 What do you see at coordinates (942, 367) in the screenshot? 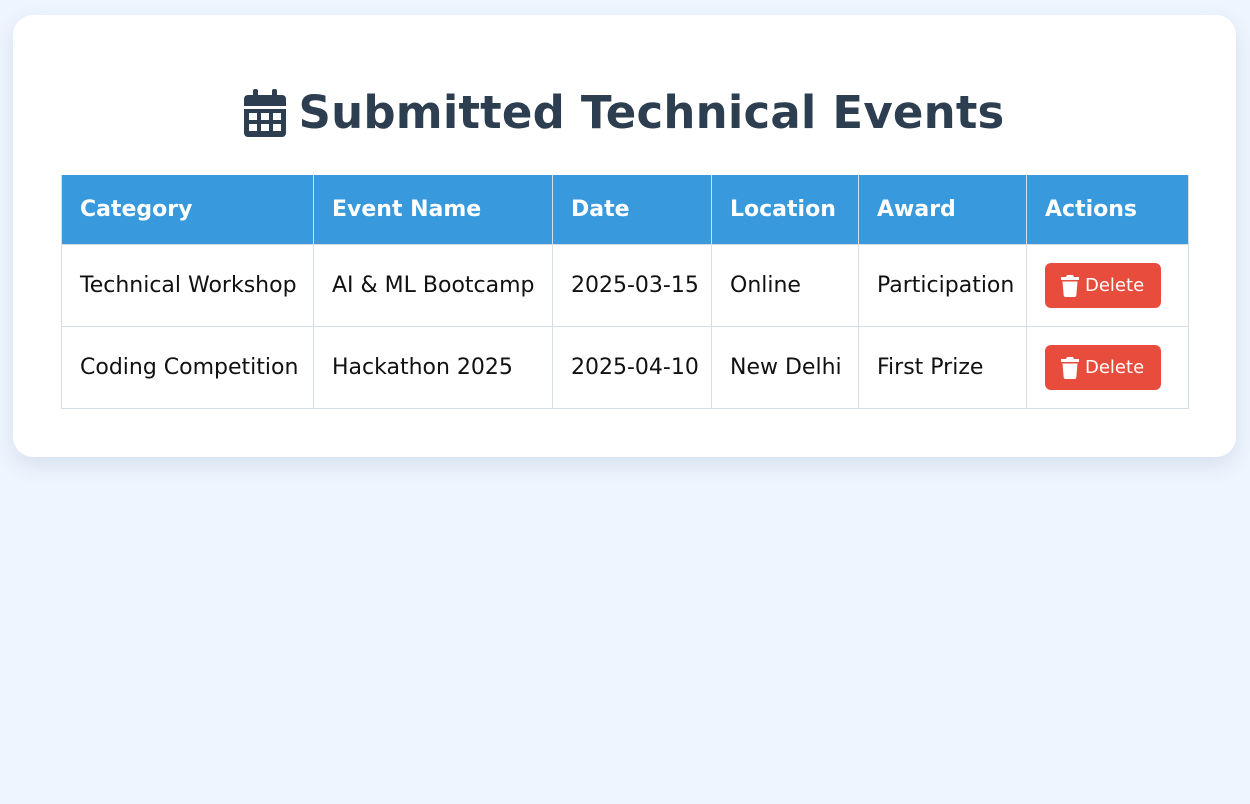
I see `cell-award: First Prize` at bounding box center [942, 367].